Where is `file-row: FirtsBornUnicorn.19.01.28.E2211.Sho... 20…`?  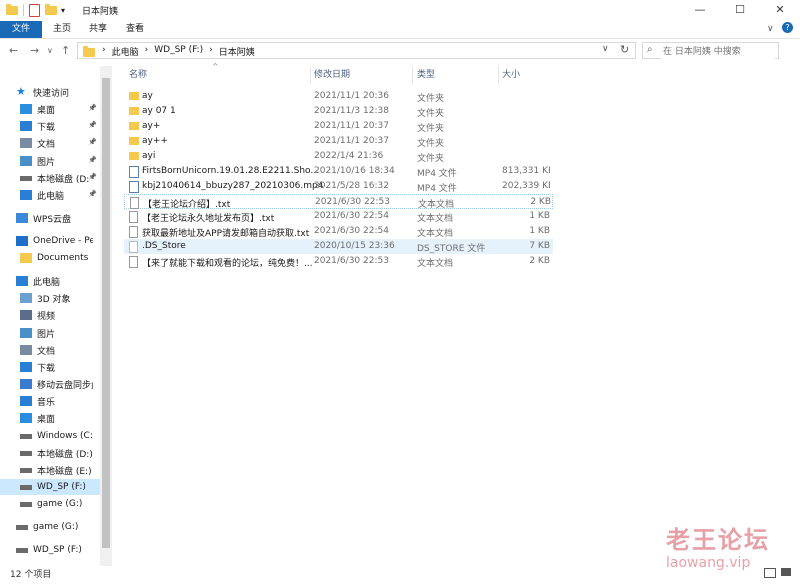 file-row: FirtsBornUnicorn.19.01.28.E2211.Sho... 20… is located at coordinates (338, 171).